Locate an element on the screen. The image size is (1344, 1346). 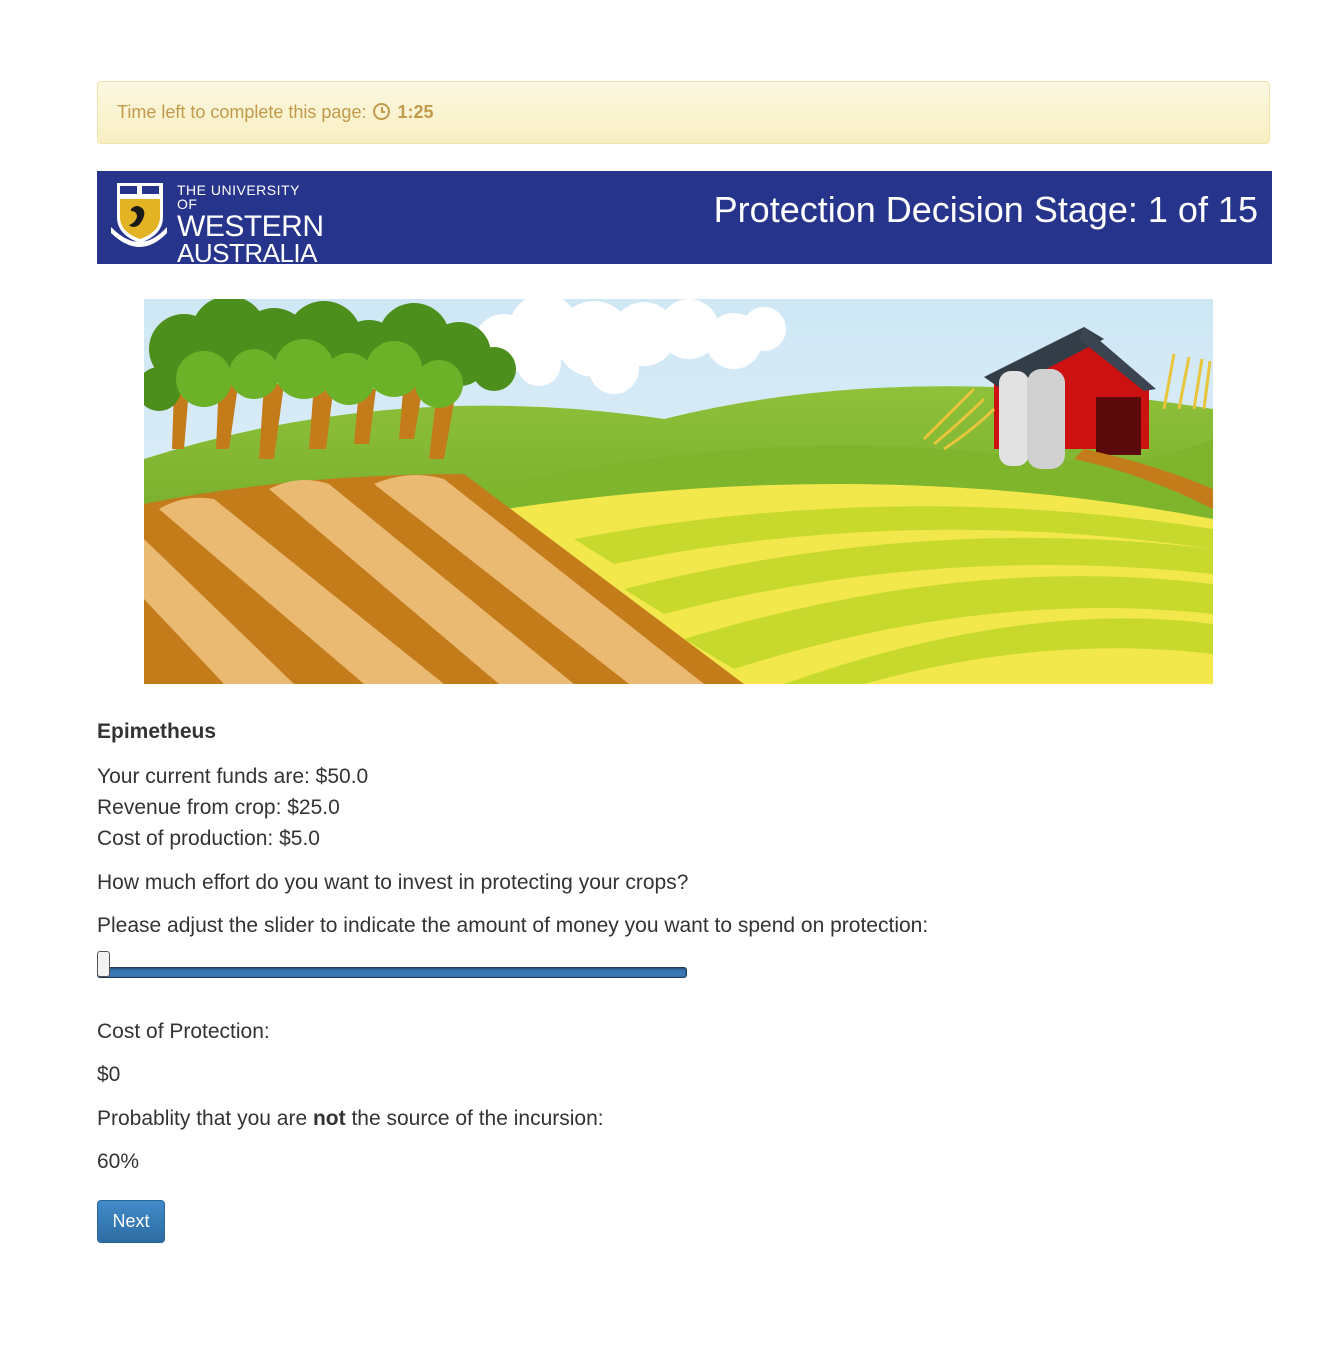
cost-protection-value: $0 is located at coordinates (109, 1074).